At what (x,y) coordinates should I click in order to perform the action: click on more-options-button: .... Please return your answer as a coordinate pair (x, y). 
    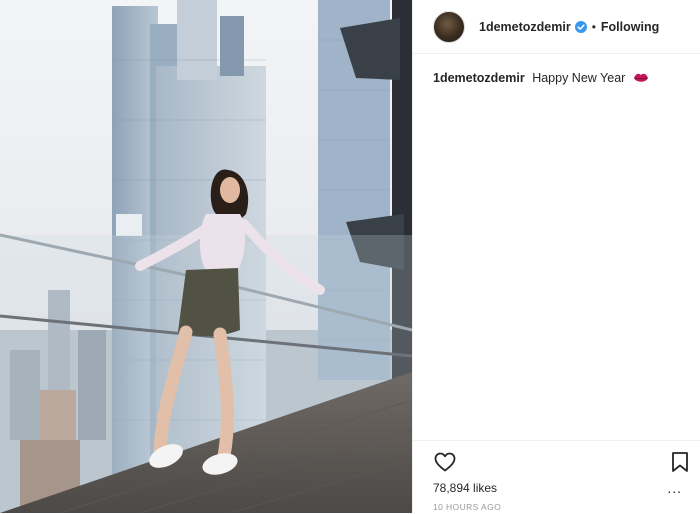
    Looking at the image, I should click on (674, 488).